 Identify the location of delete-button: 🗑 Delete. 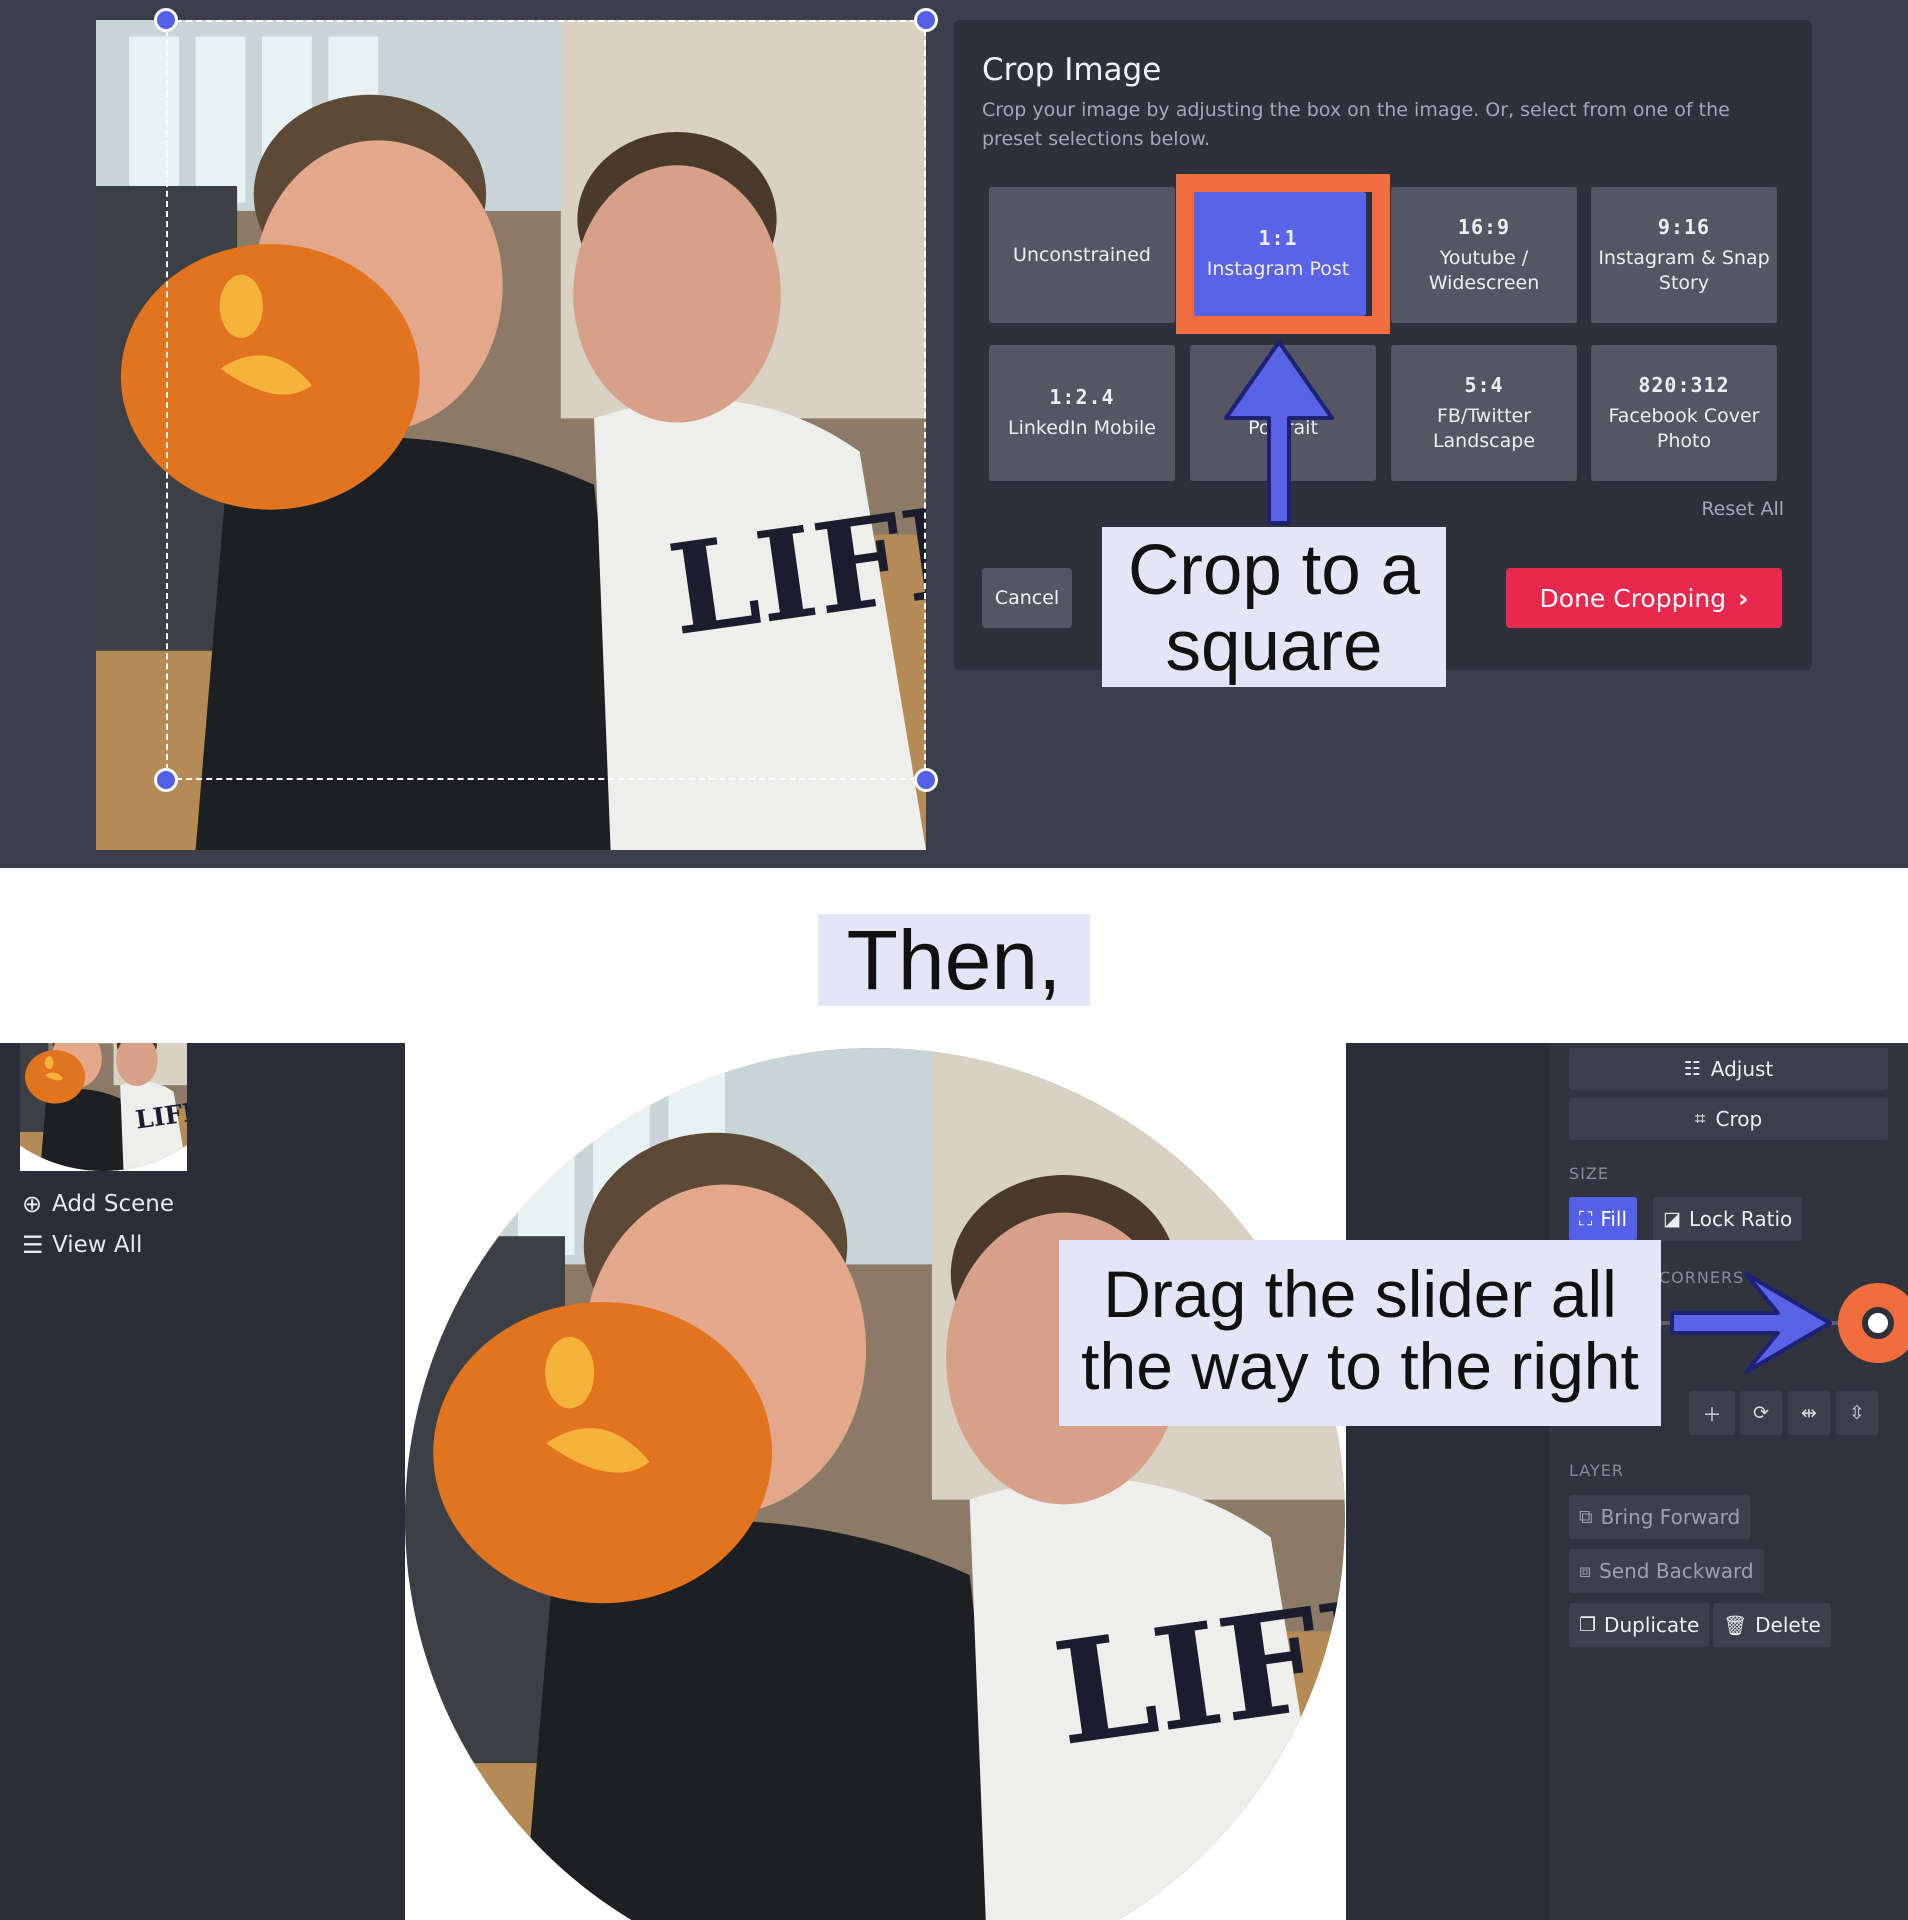
(1772, 1625).